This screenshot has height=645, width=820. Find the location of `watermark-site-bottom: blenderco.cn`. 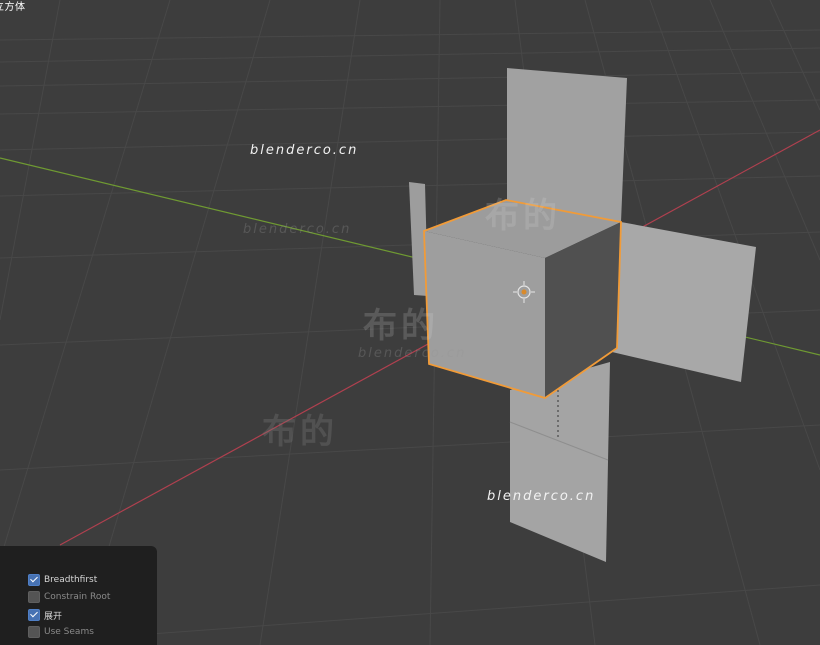

watermark-site-bottom: blenderco.cn is located at coordinates (541, 496).